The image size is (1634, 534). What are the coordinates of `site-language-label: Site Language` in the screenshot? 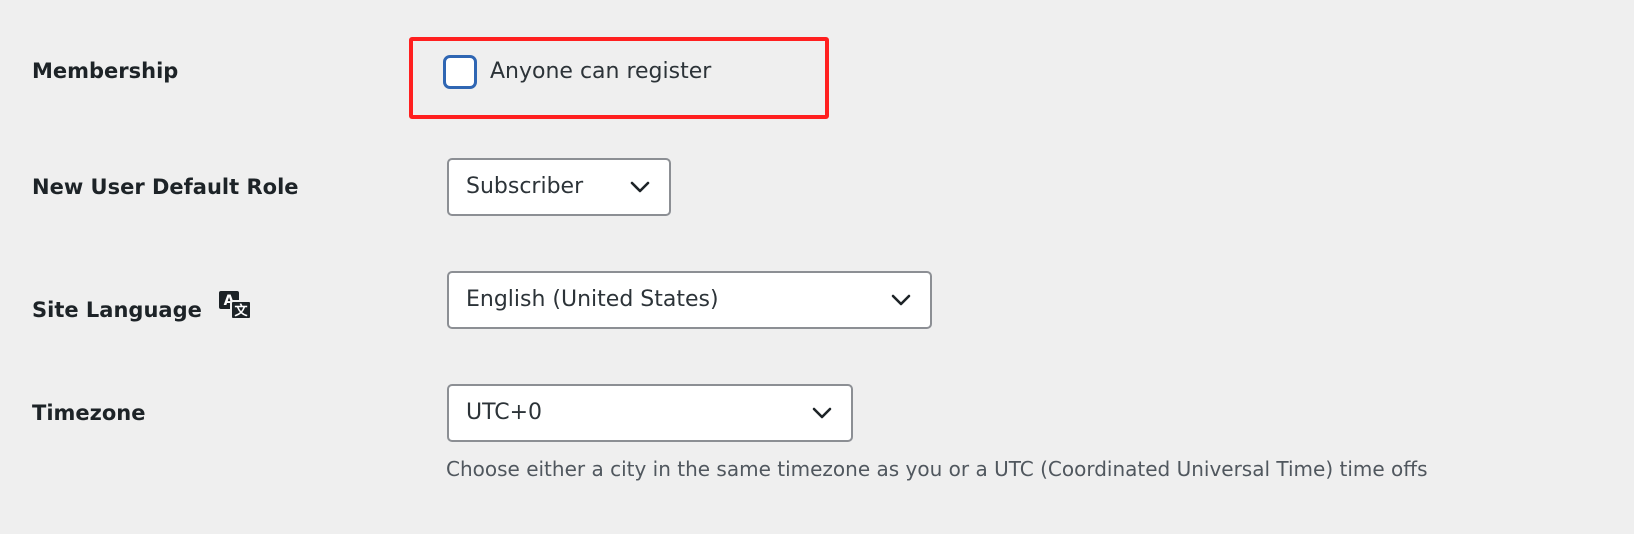 It's located at (117, 310).